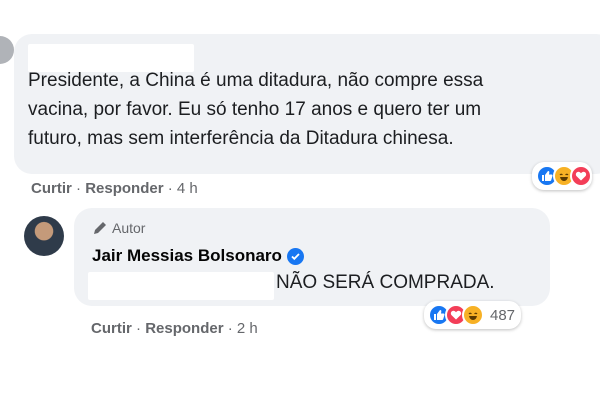  I want to click on commenter-avatar, so click(7, 50).